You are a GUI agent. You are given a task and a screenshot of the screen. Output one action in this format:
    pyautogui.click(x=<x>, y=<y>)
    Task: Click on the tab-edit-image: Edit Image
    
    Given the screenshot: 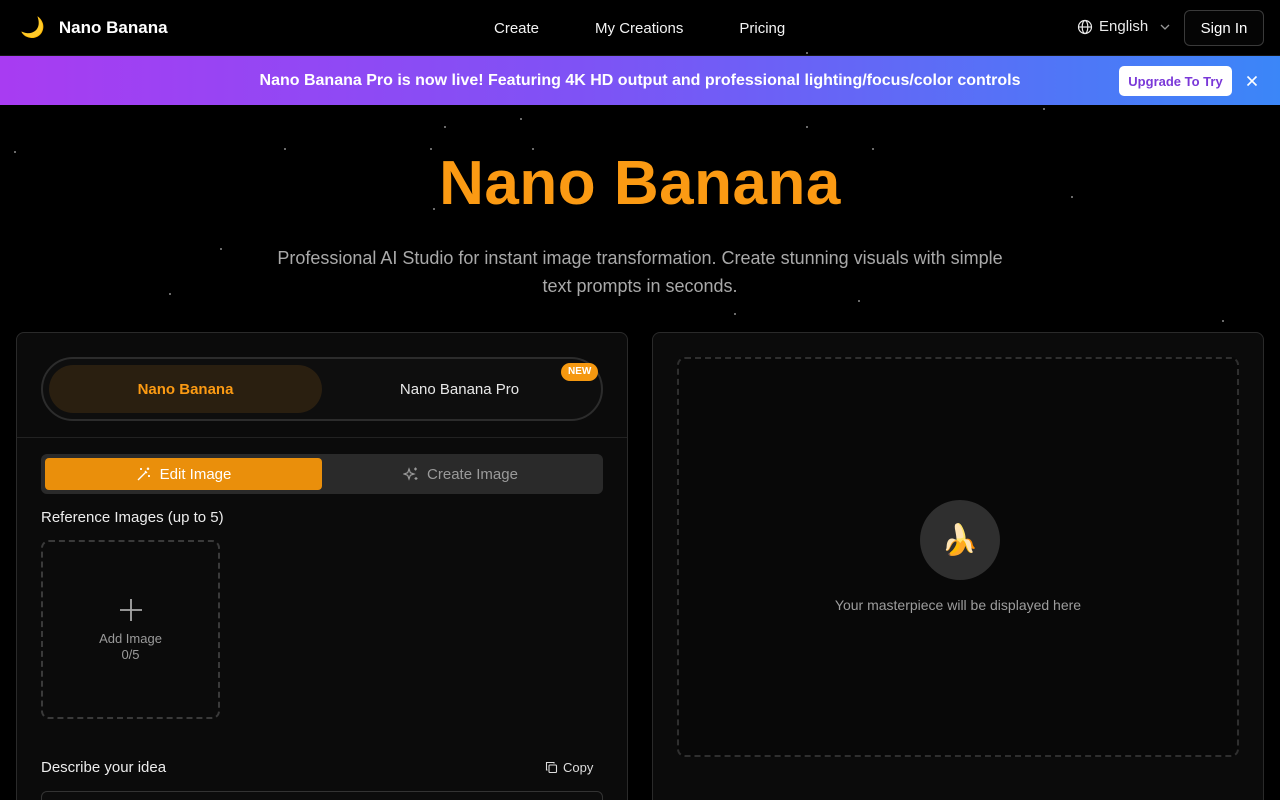 What is the action you would take?
    pyautogui.click(x=183, y=474)
    